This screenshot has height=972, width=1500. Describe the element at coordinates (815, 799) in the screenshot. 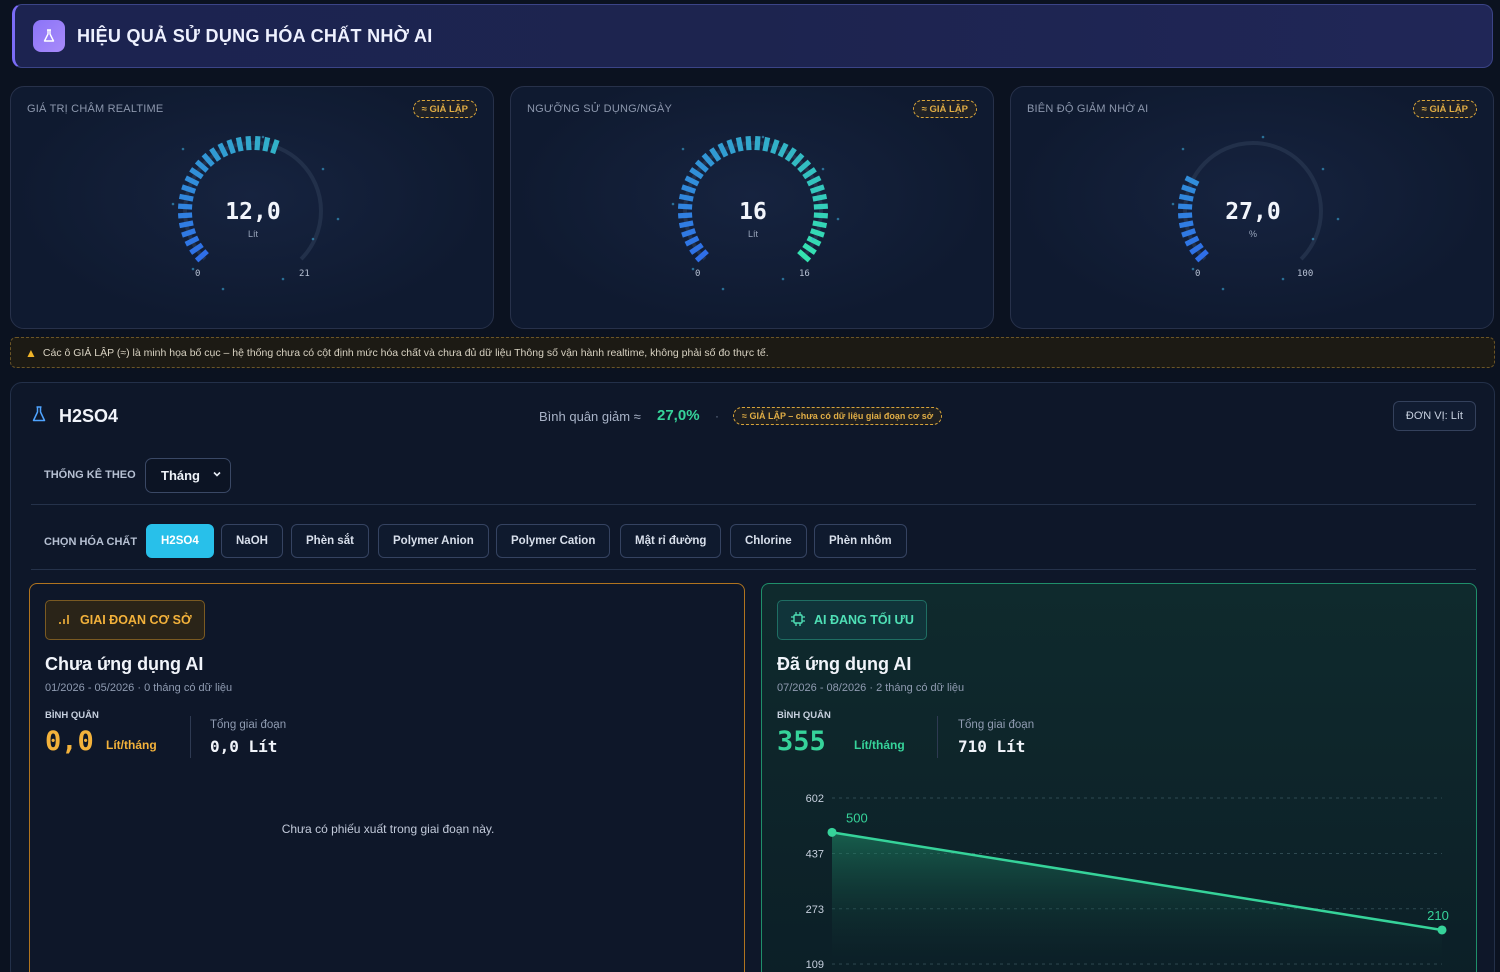

I see `y-tick-label: 602` at that location.